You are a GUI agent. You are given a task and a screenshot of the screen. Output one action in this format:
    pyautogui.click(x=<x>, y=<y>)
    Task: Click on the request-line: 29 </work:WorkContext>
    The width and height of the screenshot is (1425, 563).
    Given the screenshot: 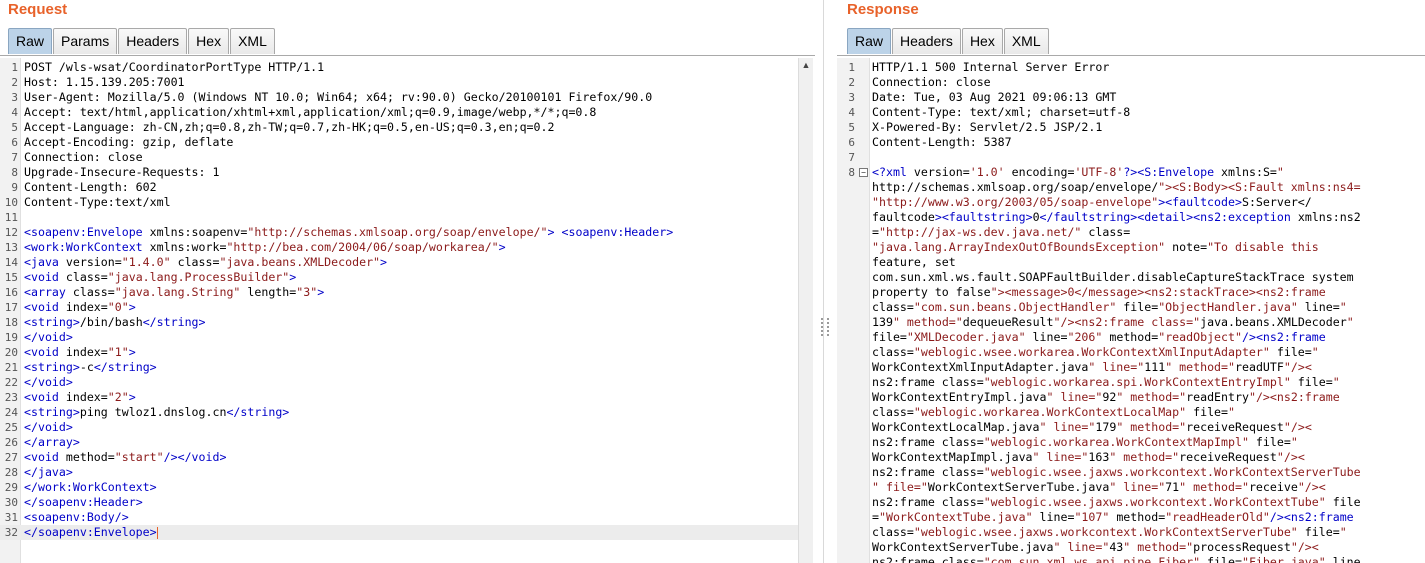 What is the action you would take?
    pyautogui.click(x=399, y=487)
    